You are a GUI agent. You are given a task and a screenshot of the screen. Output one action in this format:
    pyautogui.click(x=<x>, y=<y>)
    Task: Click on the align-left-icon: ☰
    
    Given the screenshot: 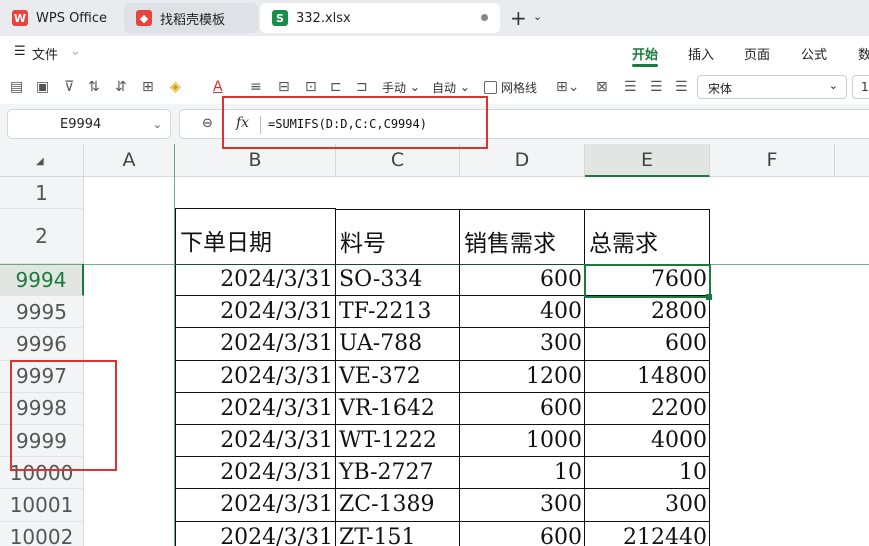 What is the action you would take?
    pyautogui.click(x=630, y=87)
    